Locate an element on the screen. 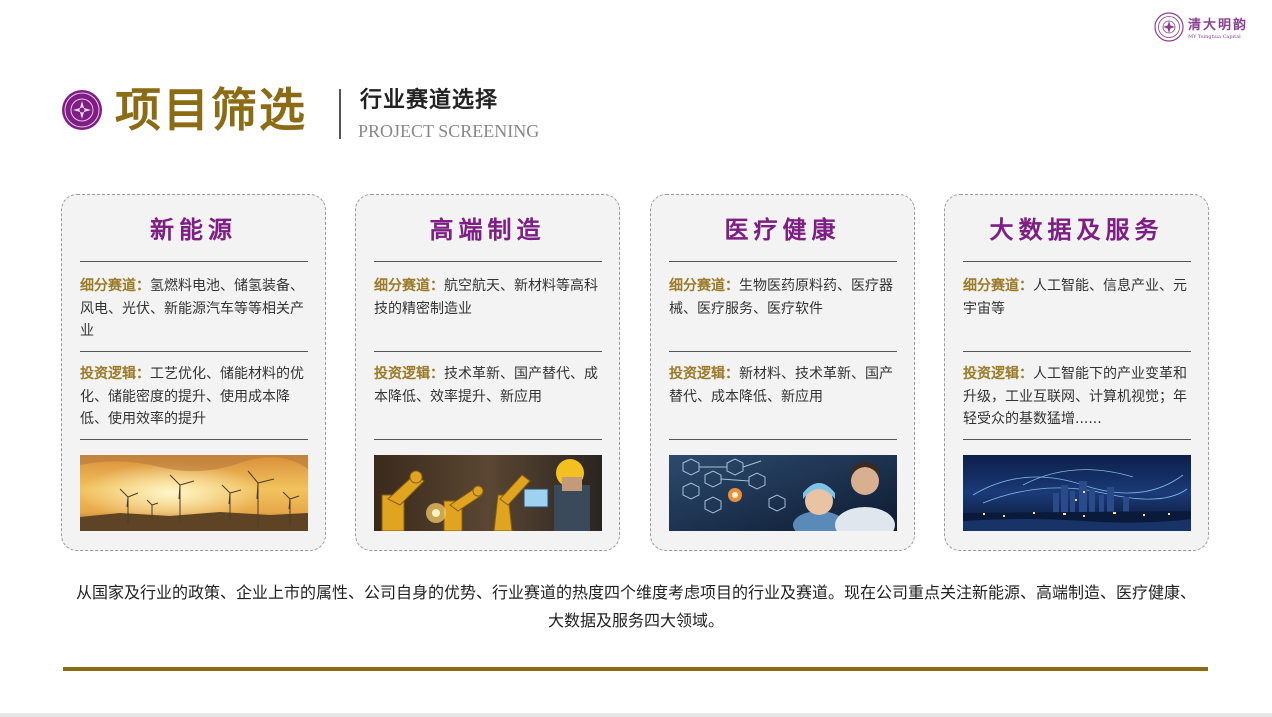 The height and width of the screenshot is (717, 1272). page-title: 项目筛选 is located at coordinates (211, 110).